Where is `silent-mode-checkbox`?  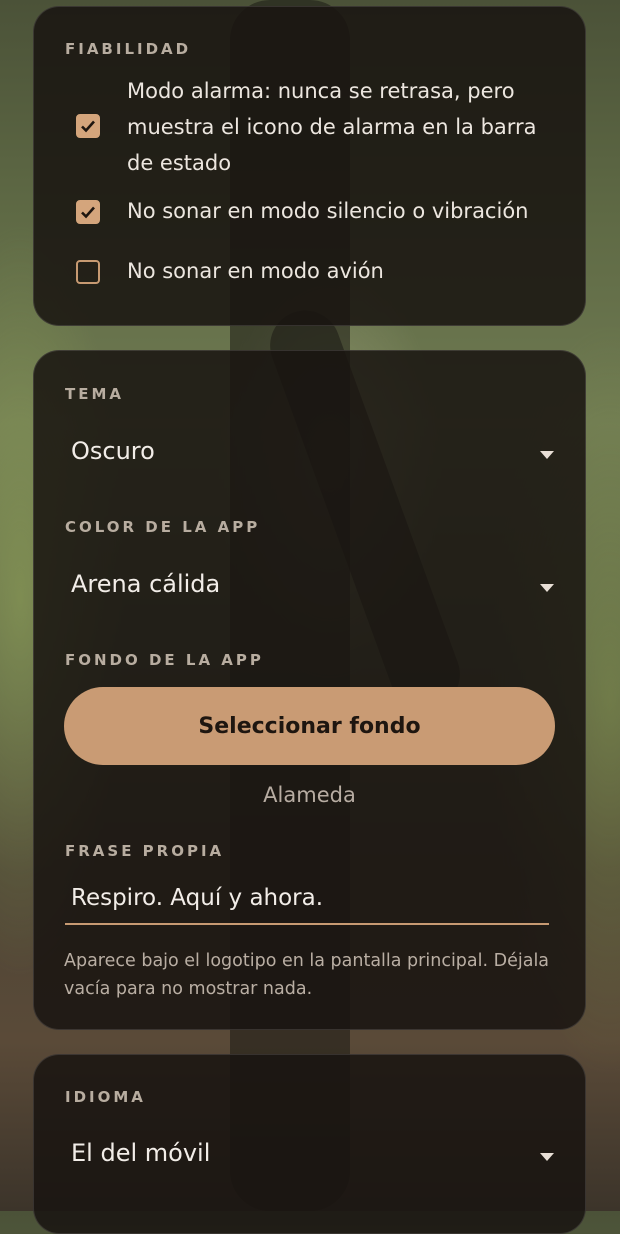
silent-mode-checkbox is located at coordinates (88, 212).